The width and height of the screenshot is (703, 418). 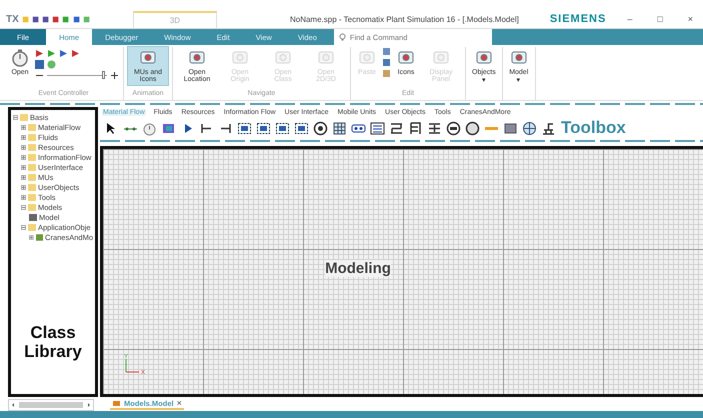 I want to click on panel-icon, so click(x=510, y=128).